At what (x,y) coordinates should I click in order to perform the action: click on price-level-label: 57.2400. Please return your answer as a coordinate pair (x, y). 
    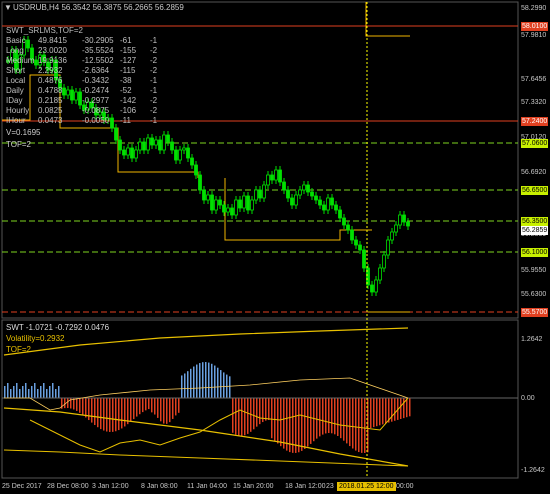
    Looking at the image, I should click on (534, 121).